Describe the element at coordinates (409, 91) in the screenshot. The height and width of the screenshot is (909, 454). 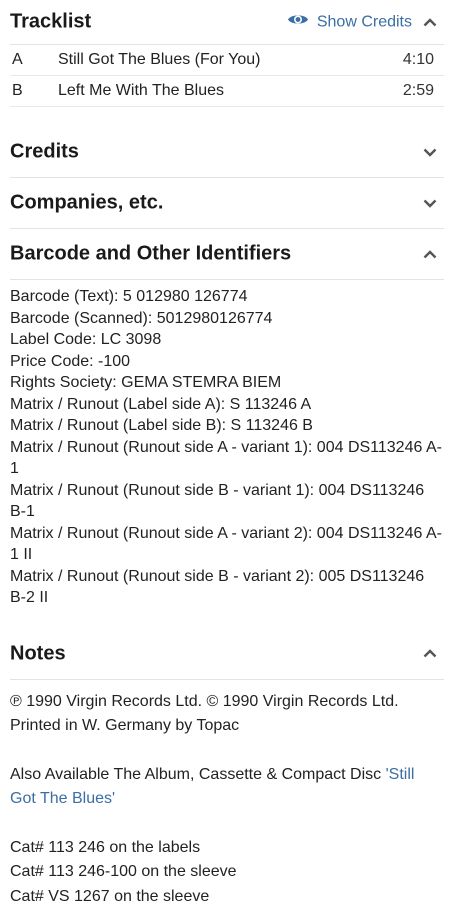
I see `track-duration: 2:59` at that location.